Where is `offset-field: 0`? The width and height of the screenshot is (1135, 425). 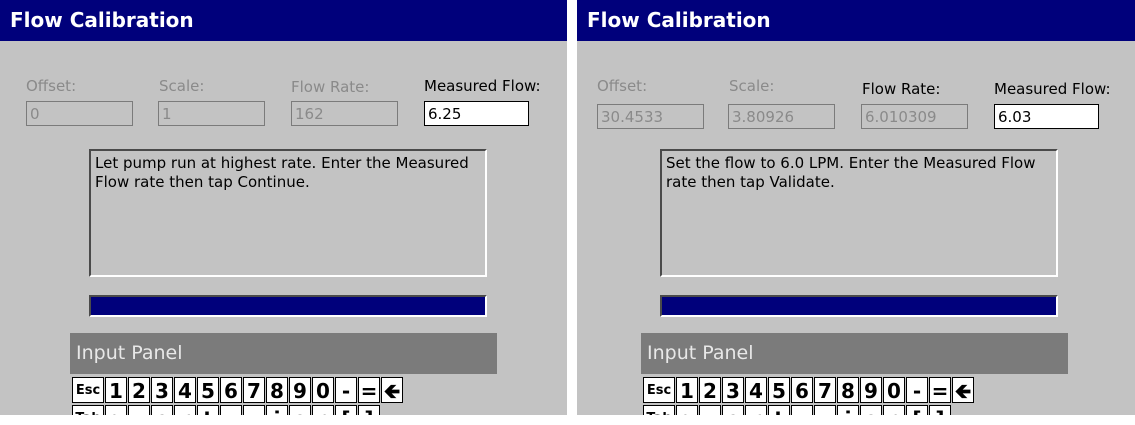 offset-field: 0 is located at coordinates (79, 113).